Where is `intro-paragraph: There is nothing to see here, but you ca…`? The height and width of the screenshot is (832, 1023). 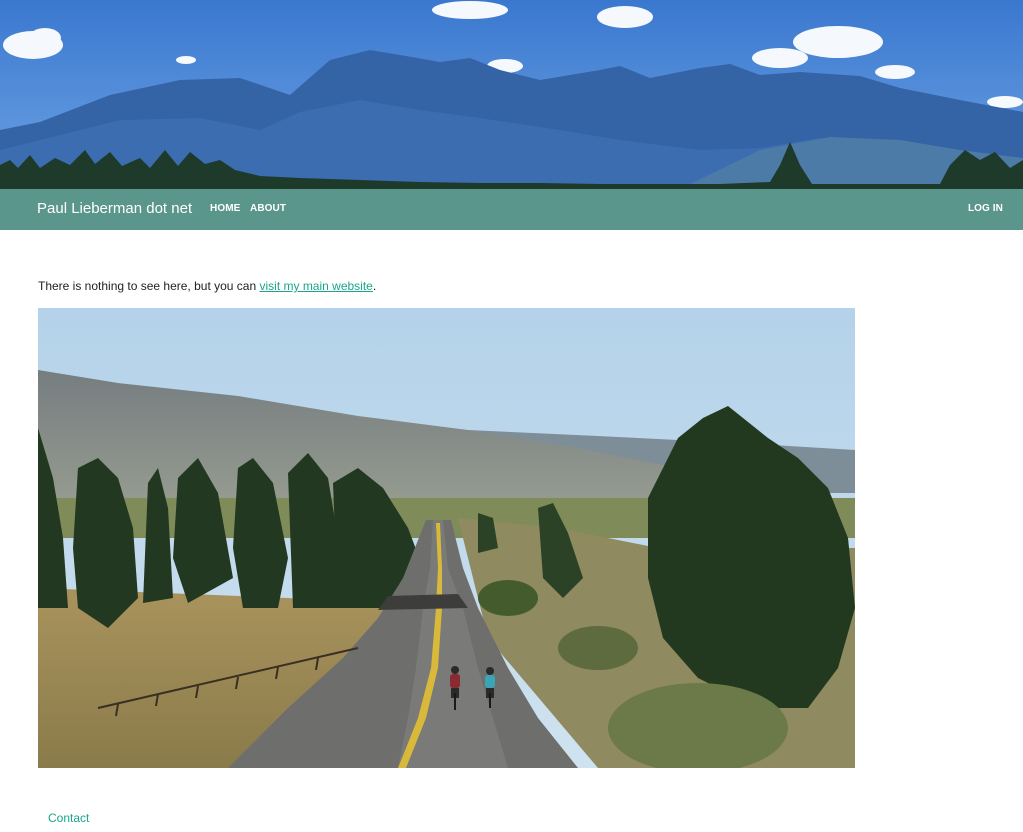
intro-paragraph: There is nothing to see here, but you ca… is located at coordinates (207, 286).